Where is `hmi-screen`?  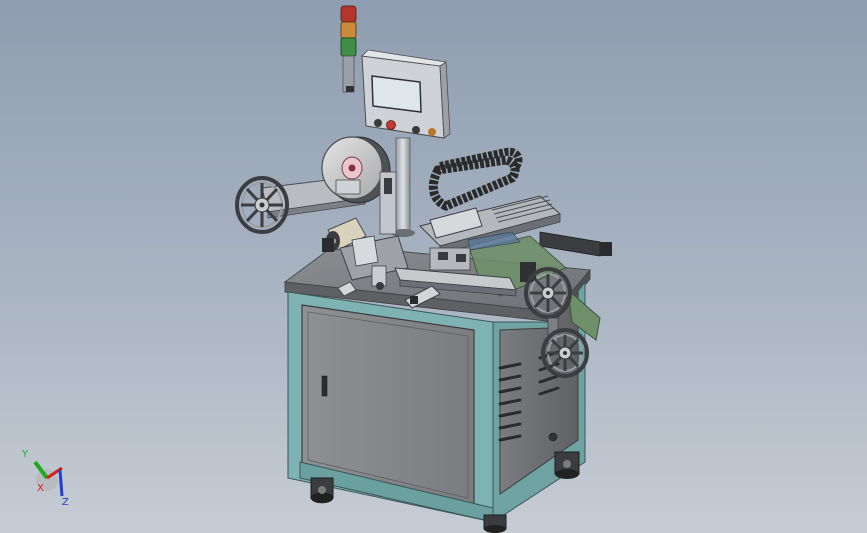
hmi-screen is located at coordinates (396, 94).